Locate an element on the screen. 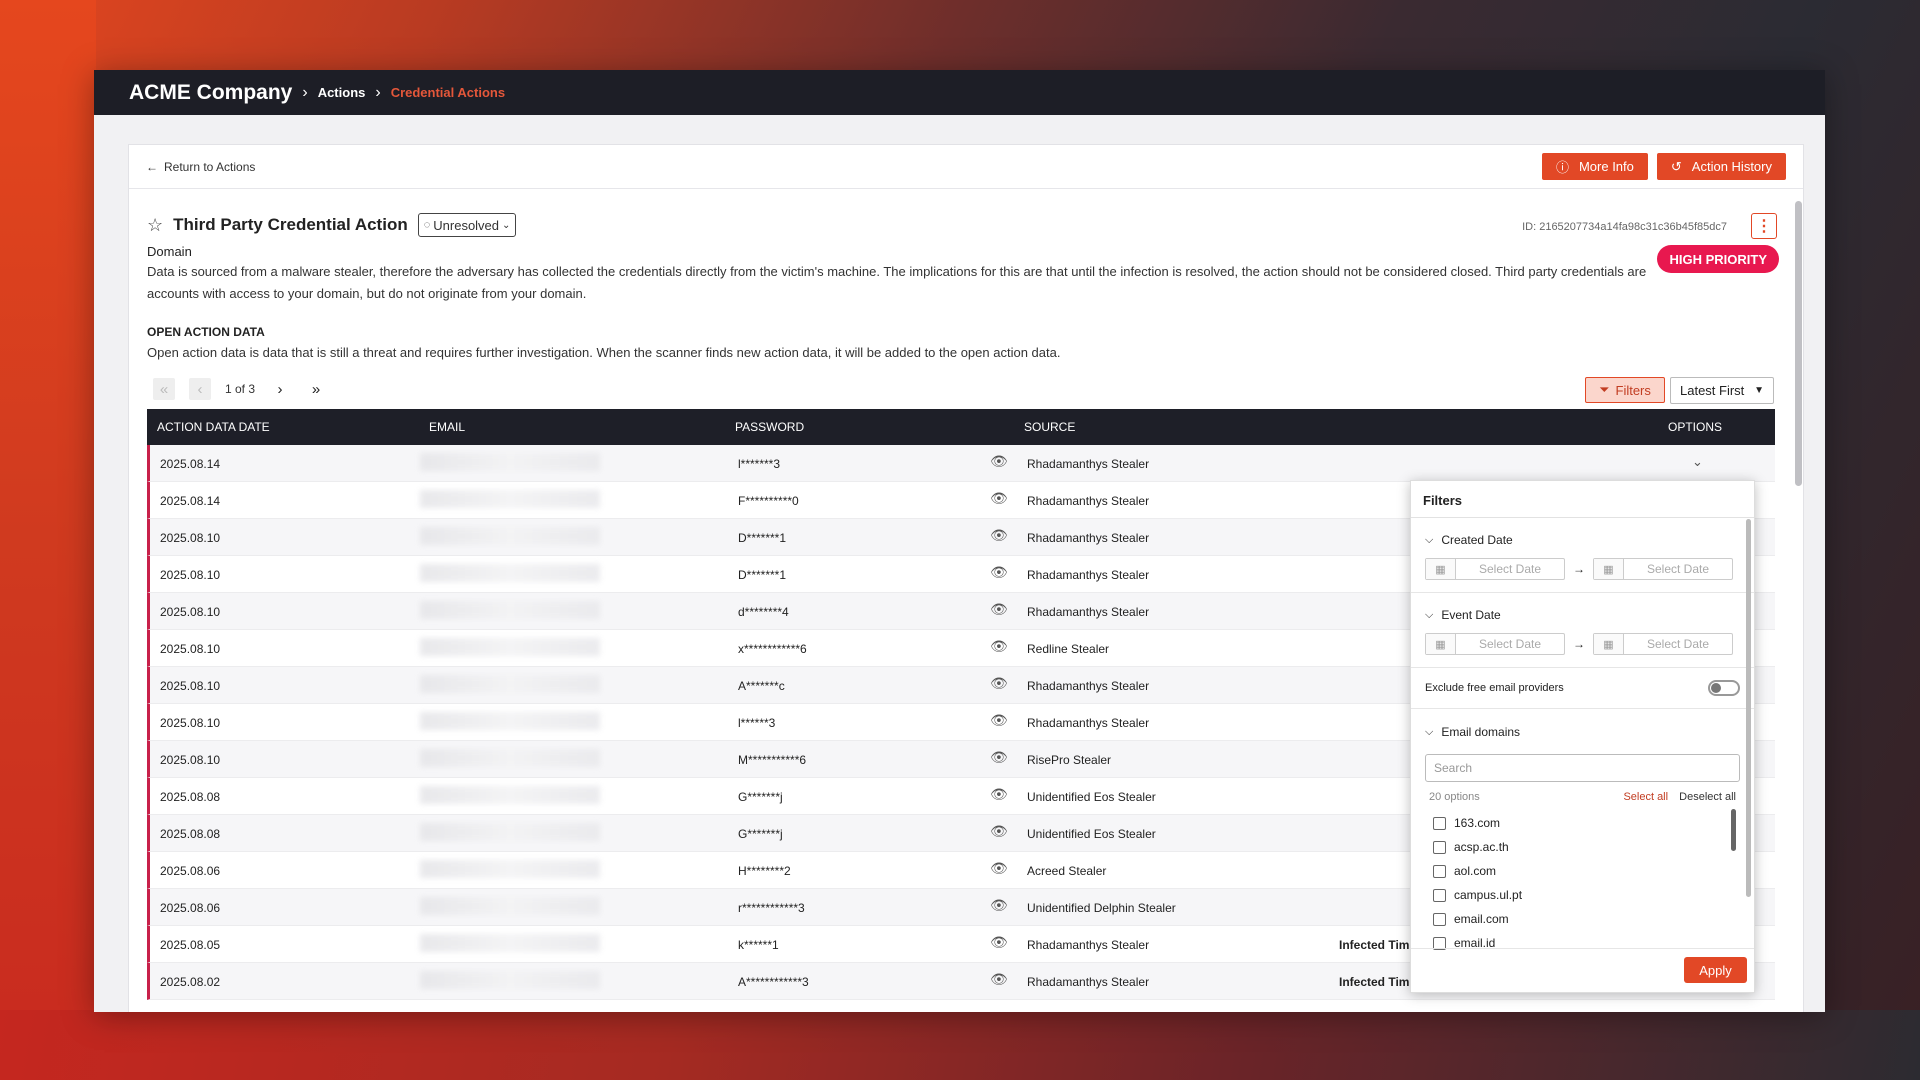  status-value: Unresolved is located at coordinates (466, 225).